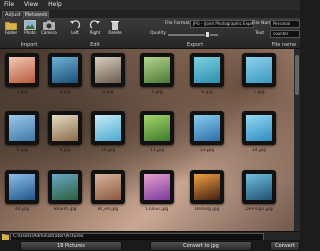 The height and width of the screenshot is (251, 320). Describe the element at coordinates (108, 150) in the screenshot. I see `photo-filename: 10.jpg` at that location.